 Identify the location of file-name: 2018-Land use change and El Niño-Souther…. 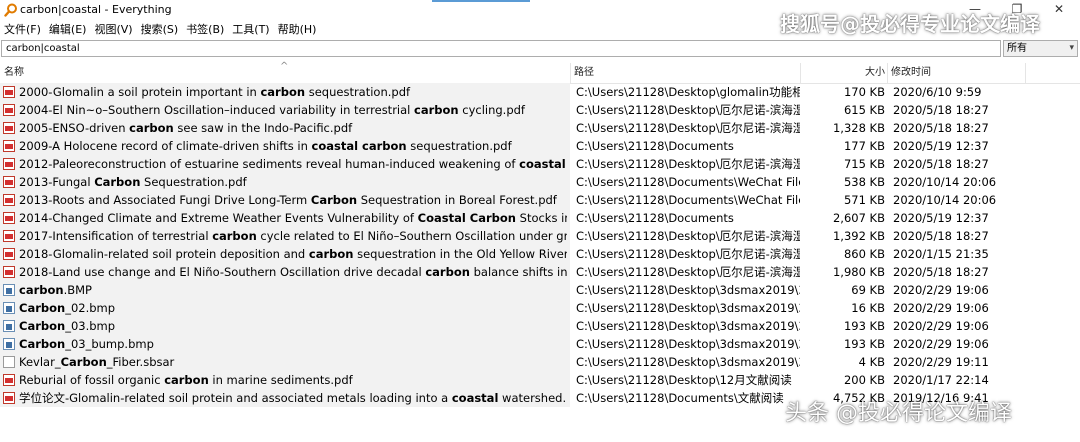
(285, 272).